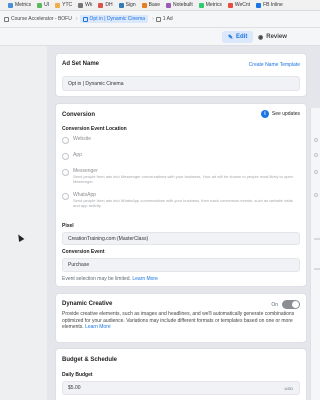 Image resolution: width=320 pixels, height=400 pixels. What do you see at coordinates (83, 252) in the screenshot?
I see `conversion-event-label: Conversion Event` at bounding box center [83, 252].